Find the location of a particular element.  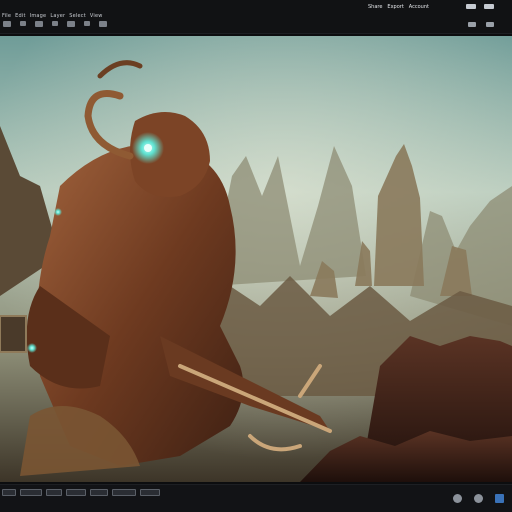

share-icon is located at coordinates (489, 6).